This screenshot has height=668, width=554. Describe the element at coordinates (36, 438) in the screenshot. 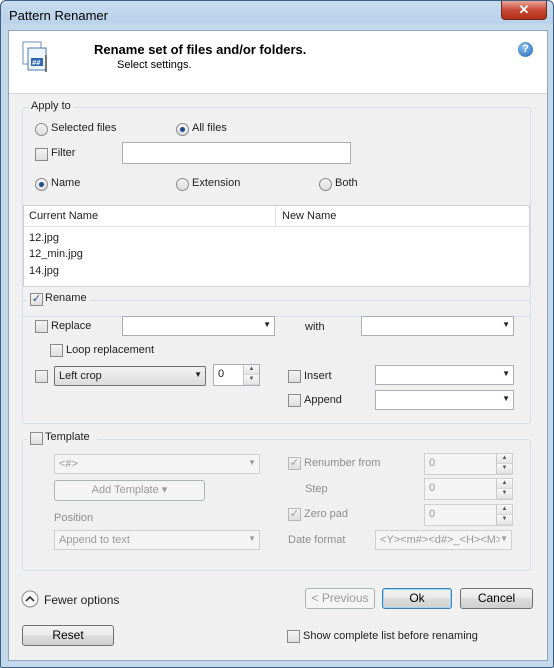

I see `template-checkbox` at that location.